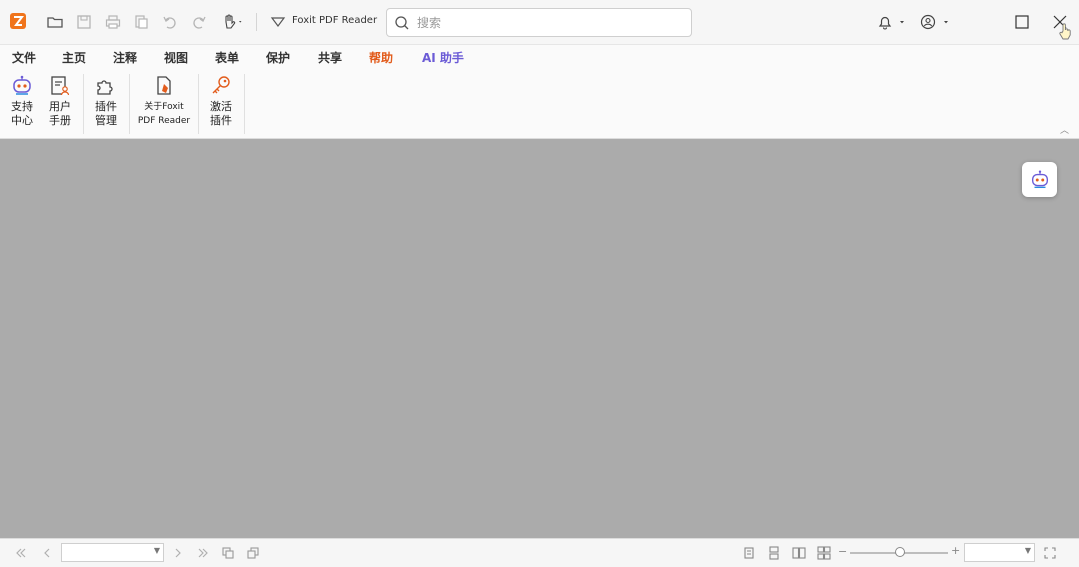  Describe the element at coordinates (125, 57) in the screenshot. I see `tab-comment: 注释` at that location.